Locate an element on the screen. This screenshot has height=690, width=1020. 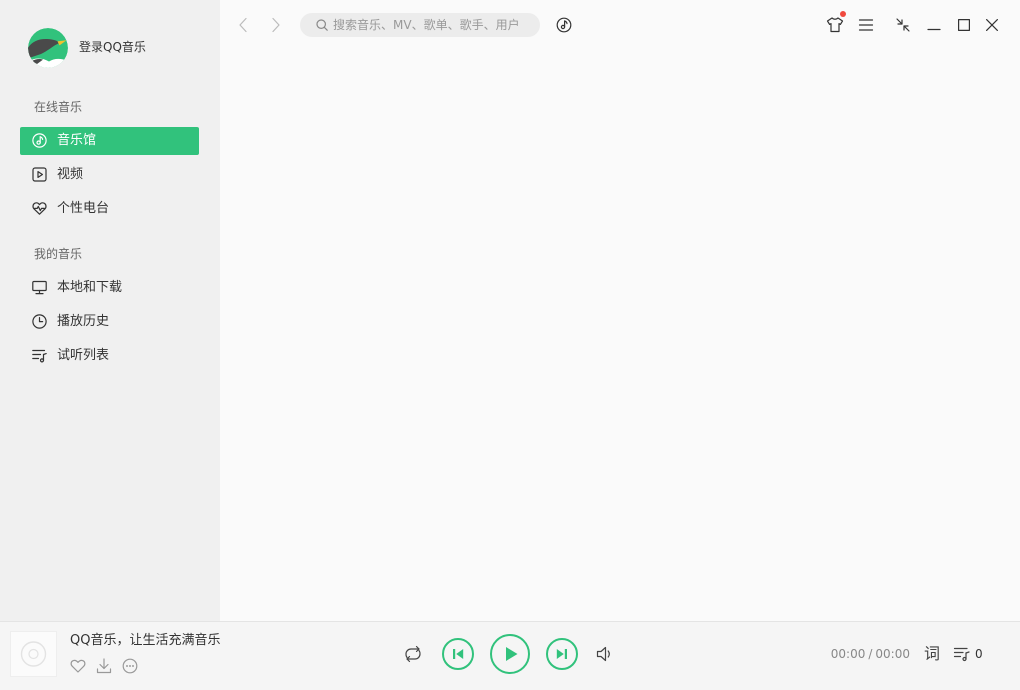
maximize-icon is located at coordinates (964, 25).